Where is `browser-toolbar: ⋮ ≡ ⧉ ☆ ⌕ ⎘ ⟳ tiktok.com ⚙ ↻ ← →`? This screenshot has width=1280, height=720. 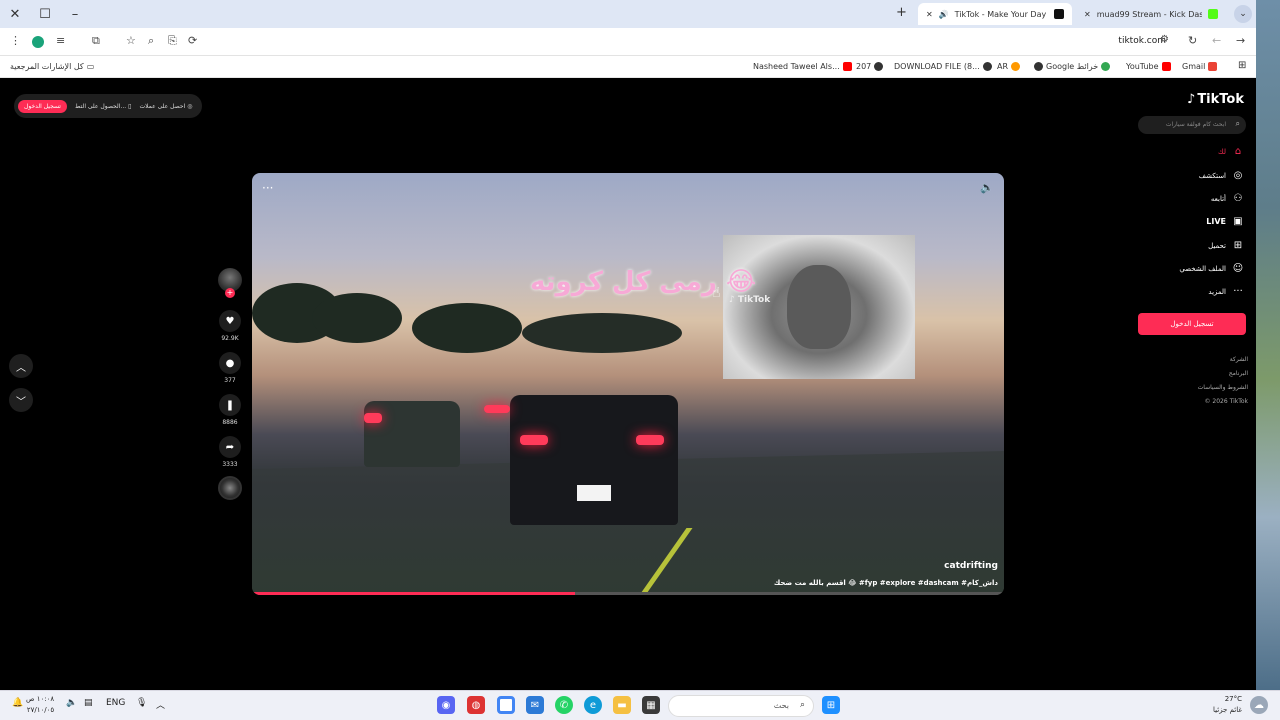 browser-toolbar: ⋮ ≡ ⧉ ☆ ⌕ ⎘ ⟳ tiktok.com ⚙ ↻ ← → is located at coordinates (628, 42).